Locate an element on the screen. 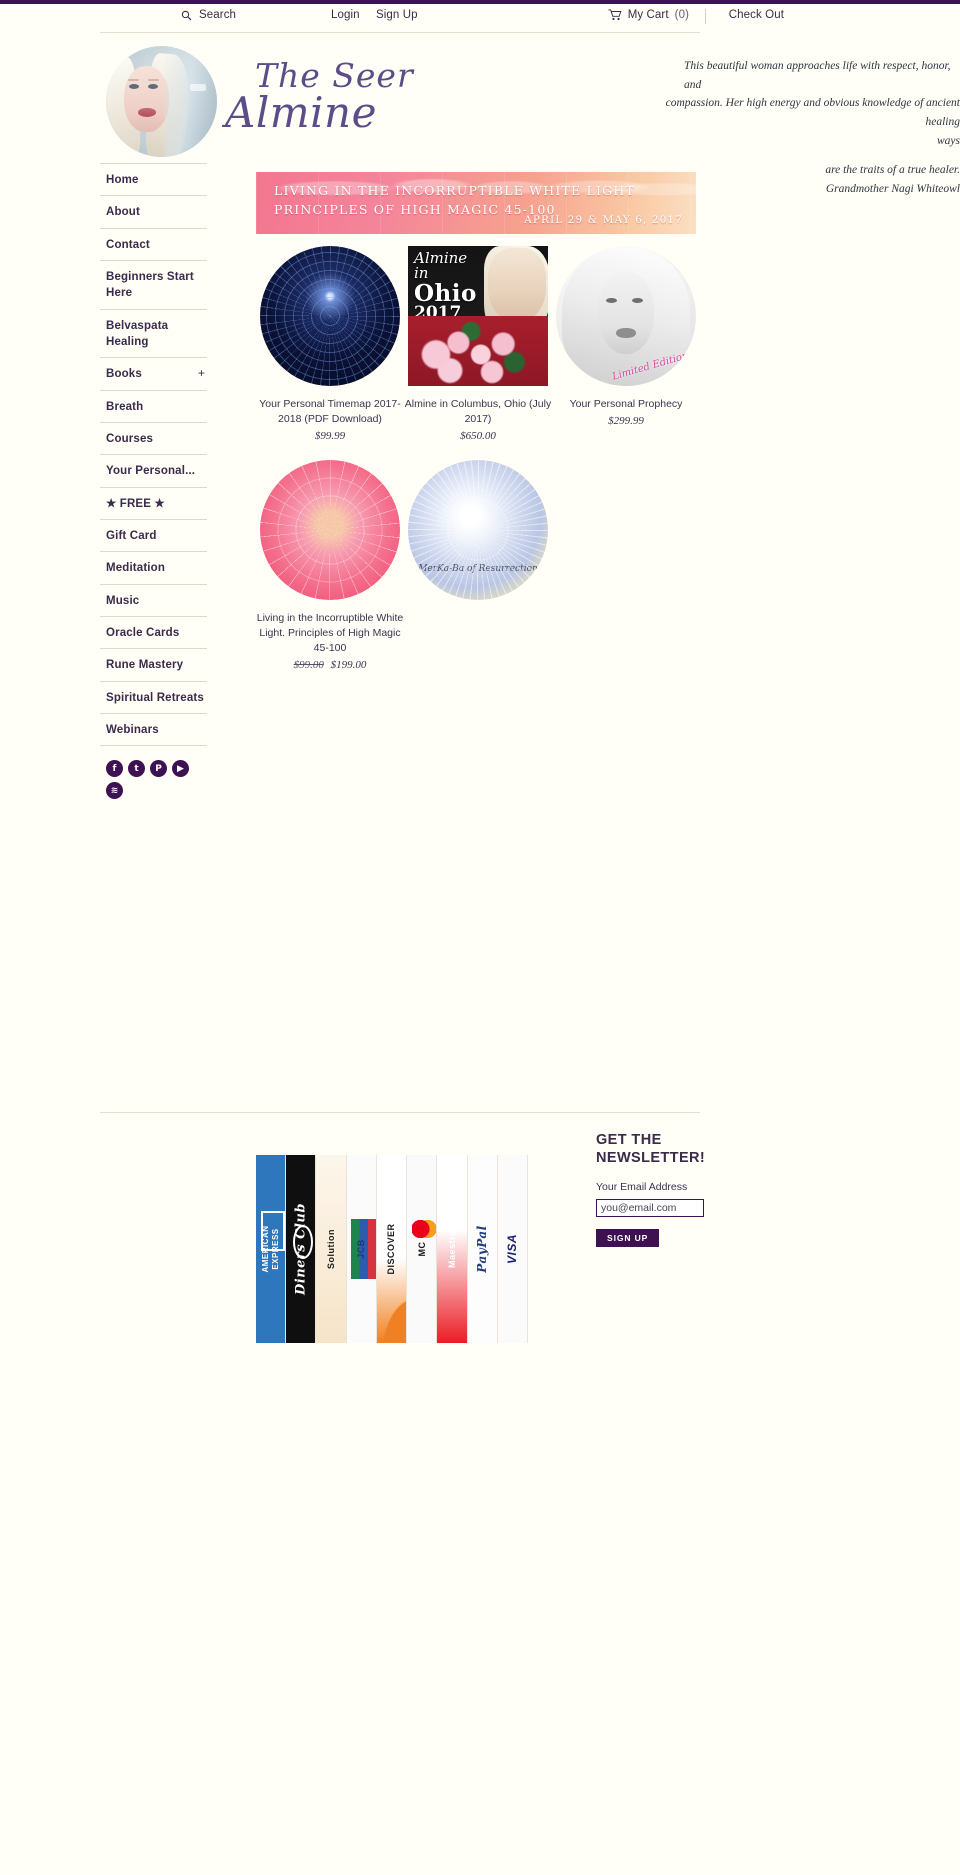 This screenshot has width=960, height=1875. checkout-link: Check Out is located at coordinates (756, 15).